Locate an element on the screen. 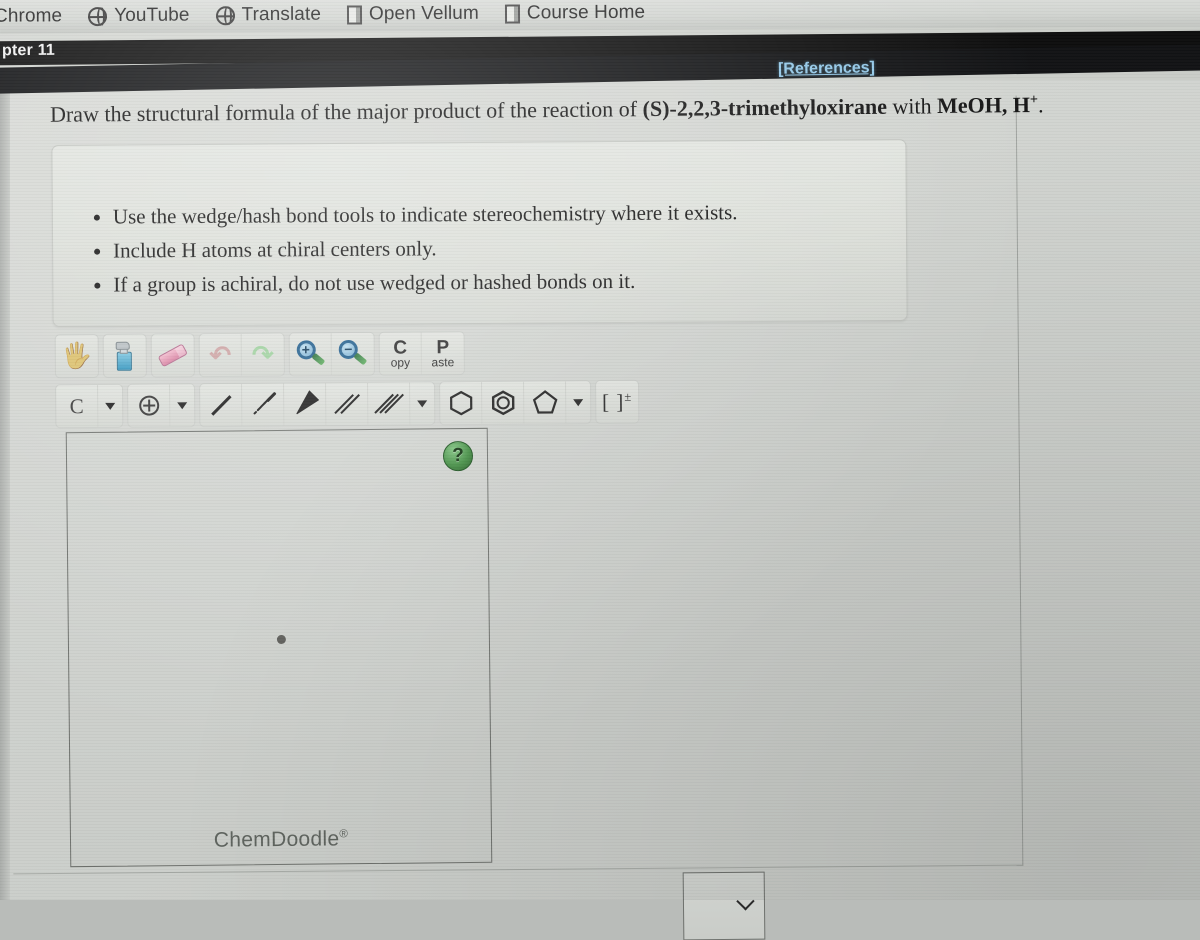 The image size is (1200, 940). double-bond-tool-button is located at coordinates (347, 404).